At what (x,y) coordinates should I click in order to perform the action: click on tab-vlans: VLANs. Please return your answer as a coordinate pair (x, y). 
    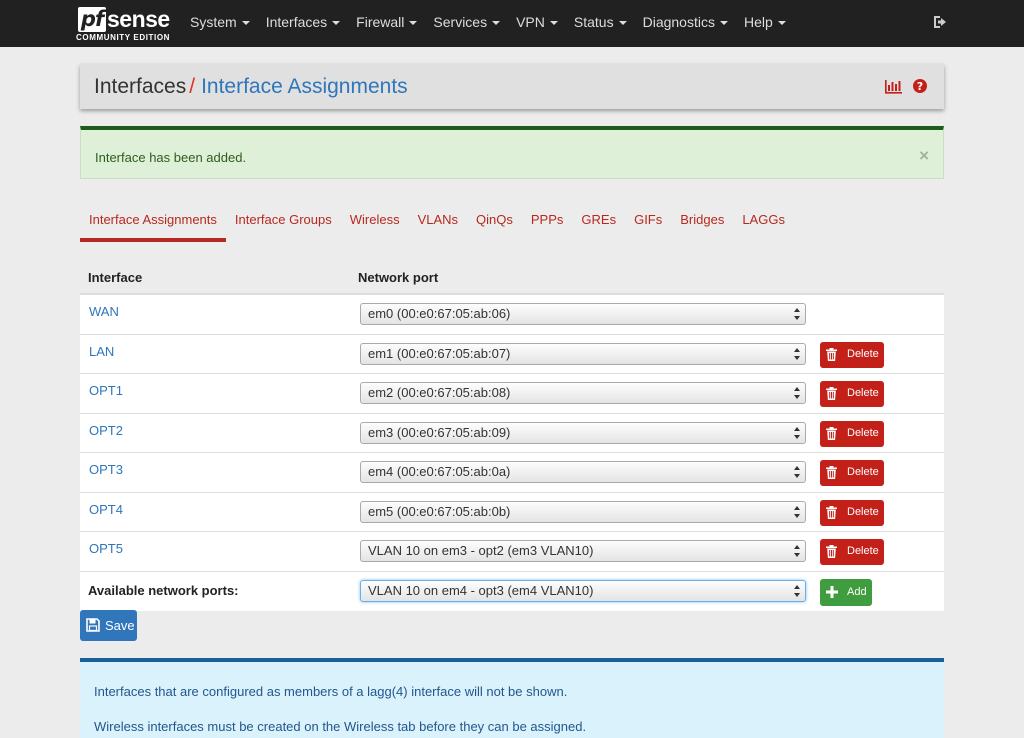
    Looking at the image, I should click on (438, 223).